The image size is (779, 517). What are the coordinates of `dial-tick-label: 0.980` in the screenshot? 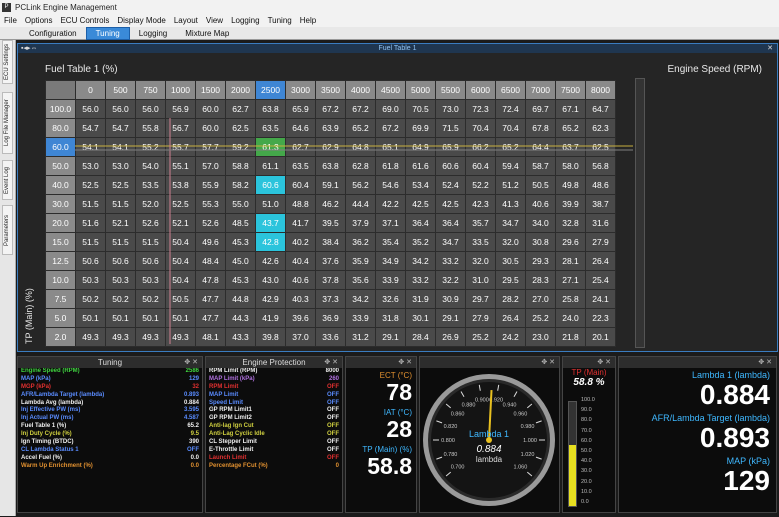 It's located at (528, 427).